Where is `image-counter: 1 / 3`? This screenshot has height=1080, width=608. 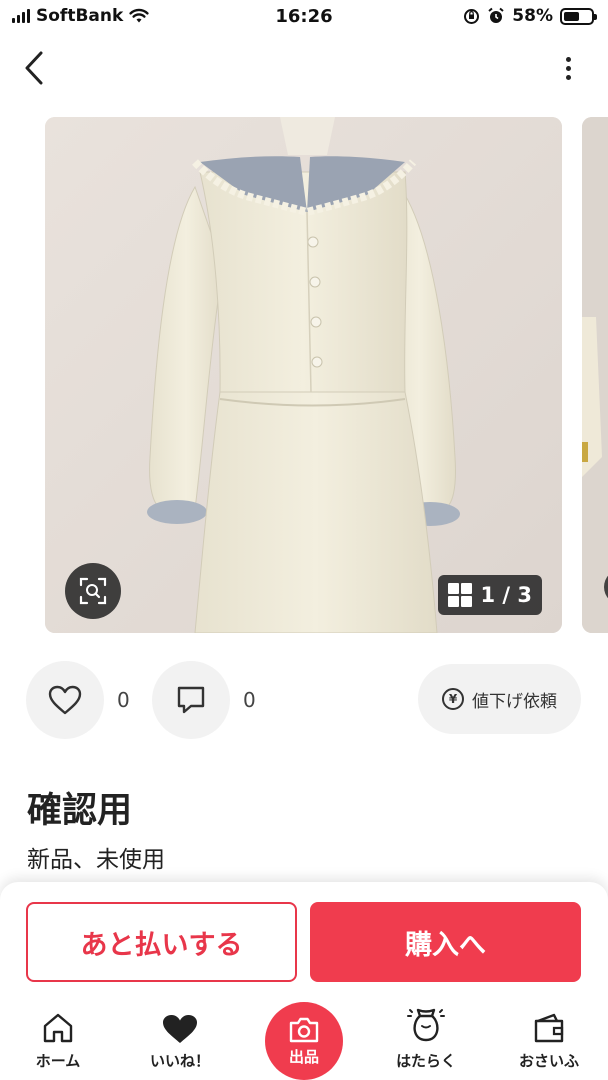 image-counter: 1 / 3 is located at coordinates (490, 595).